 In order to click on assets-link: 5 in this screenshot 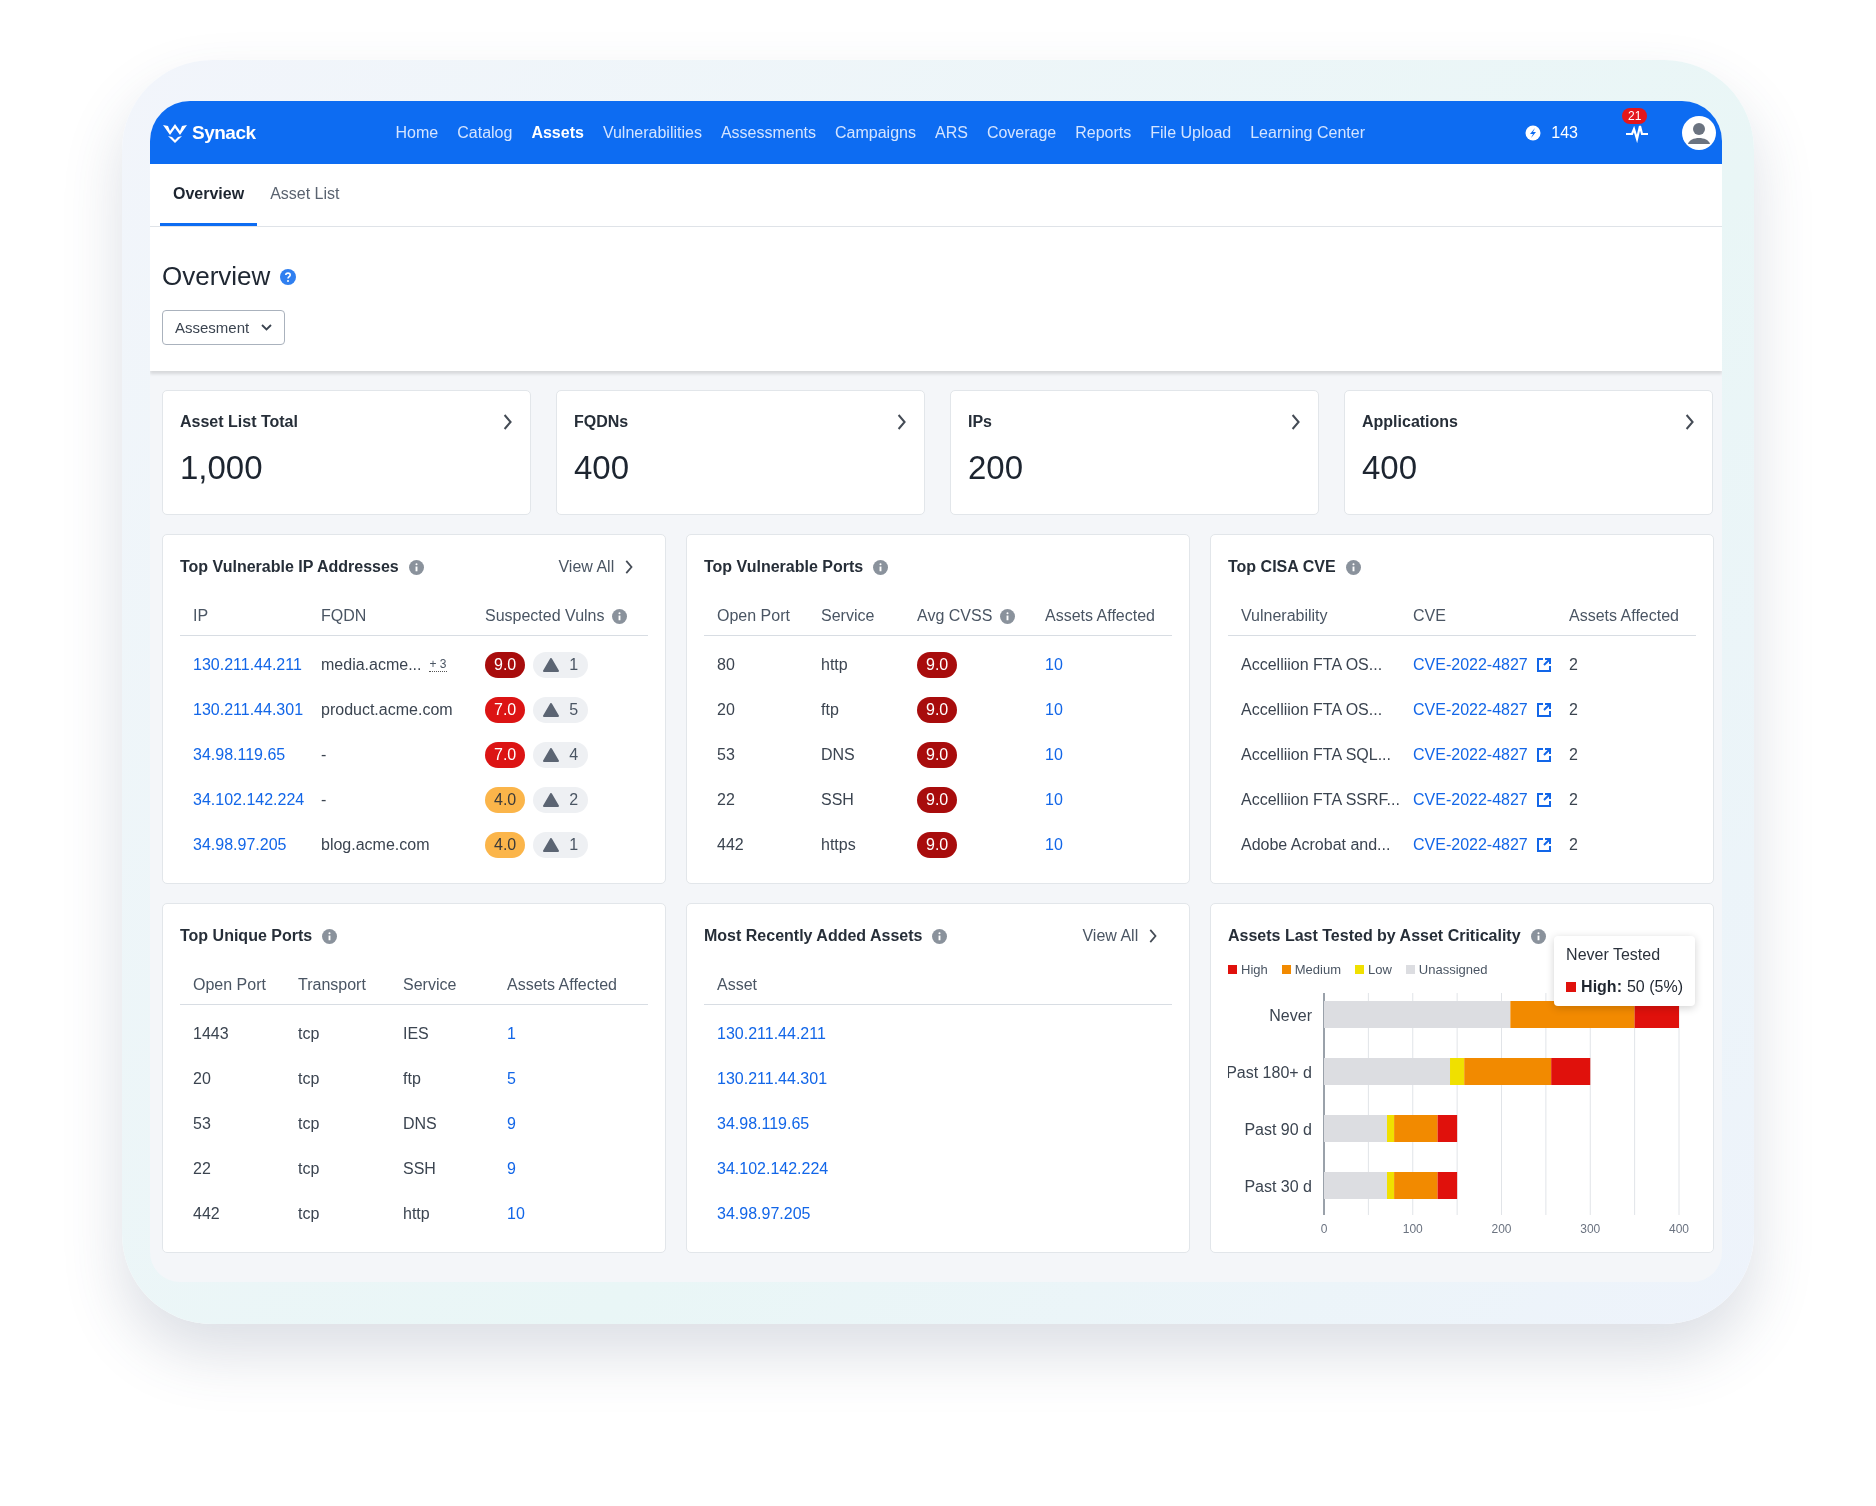, I will do `click(511, 1078)`.